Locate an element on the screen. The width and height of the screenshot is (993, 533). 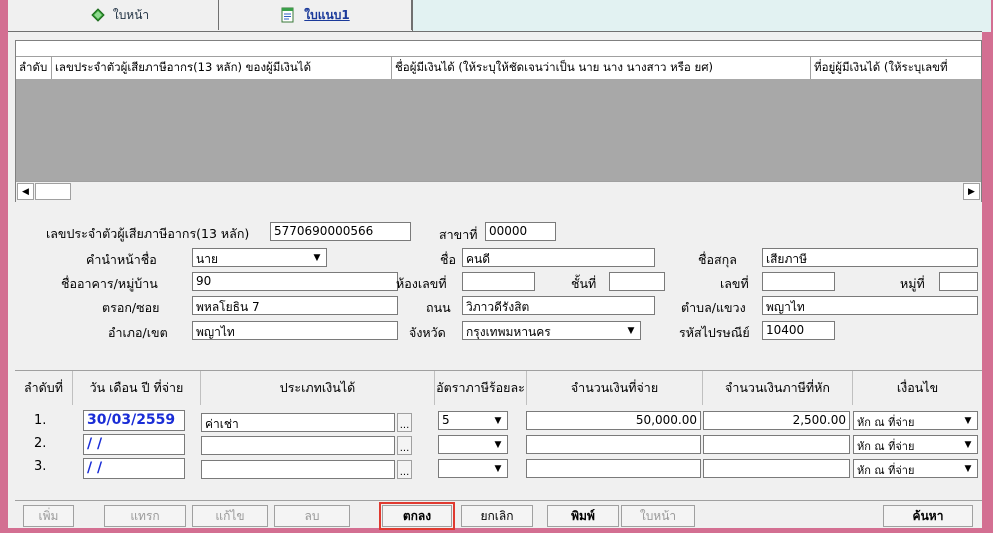
district-label: อำเภอ/เขต is located at coordinates (138, 332).